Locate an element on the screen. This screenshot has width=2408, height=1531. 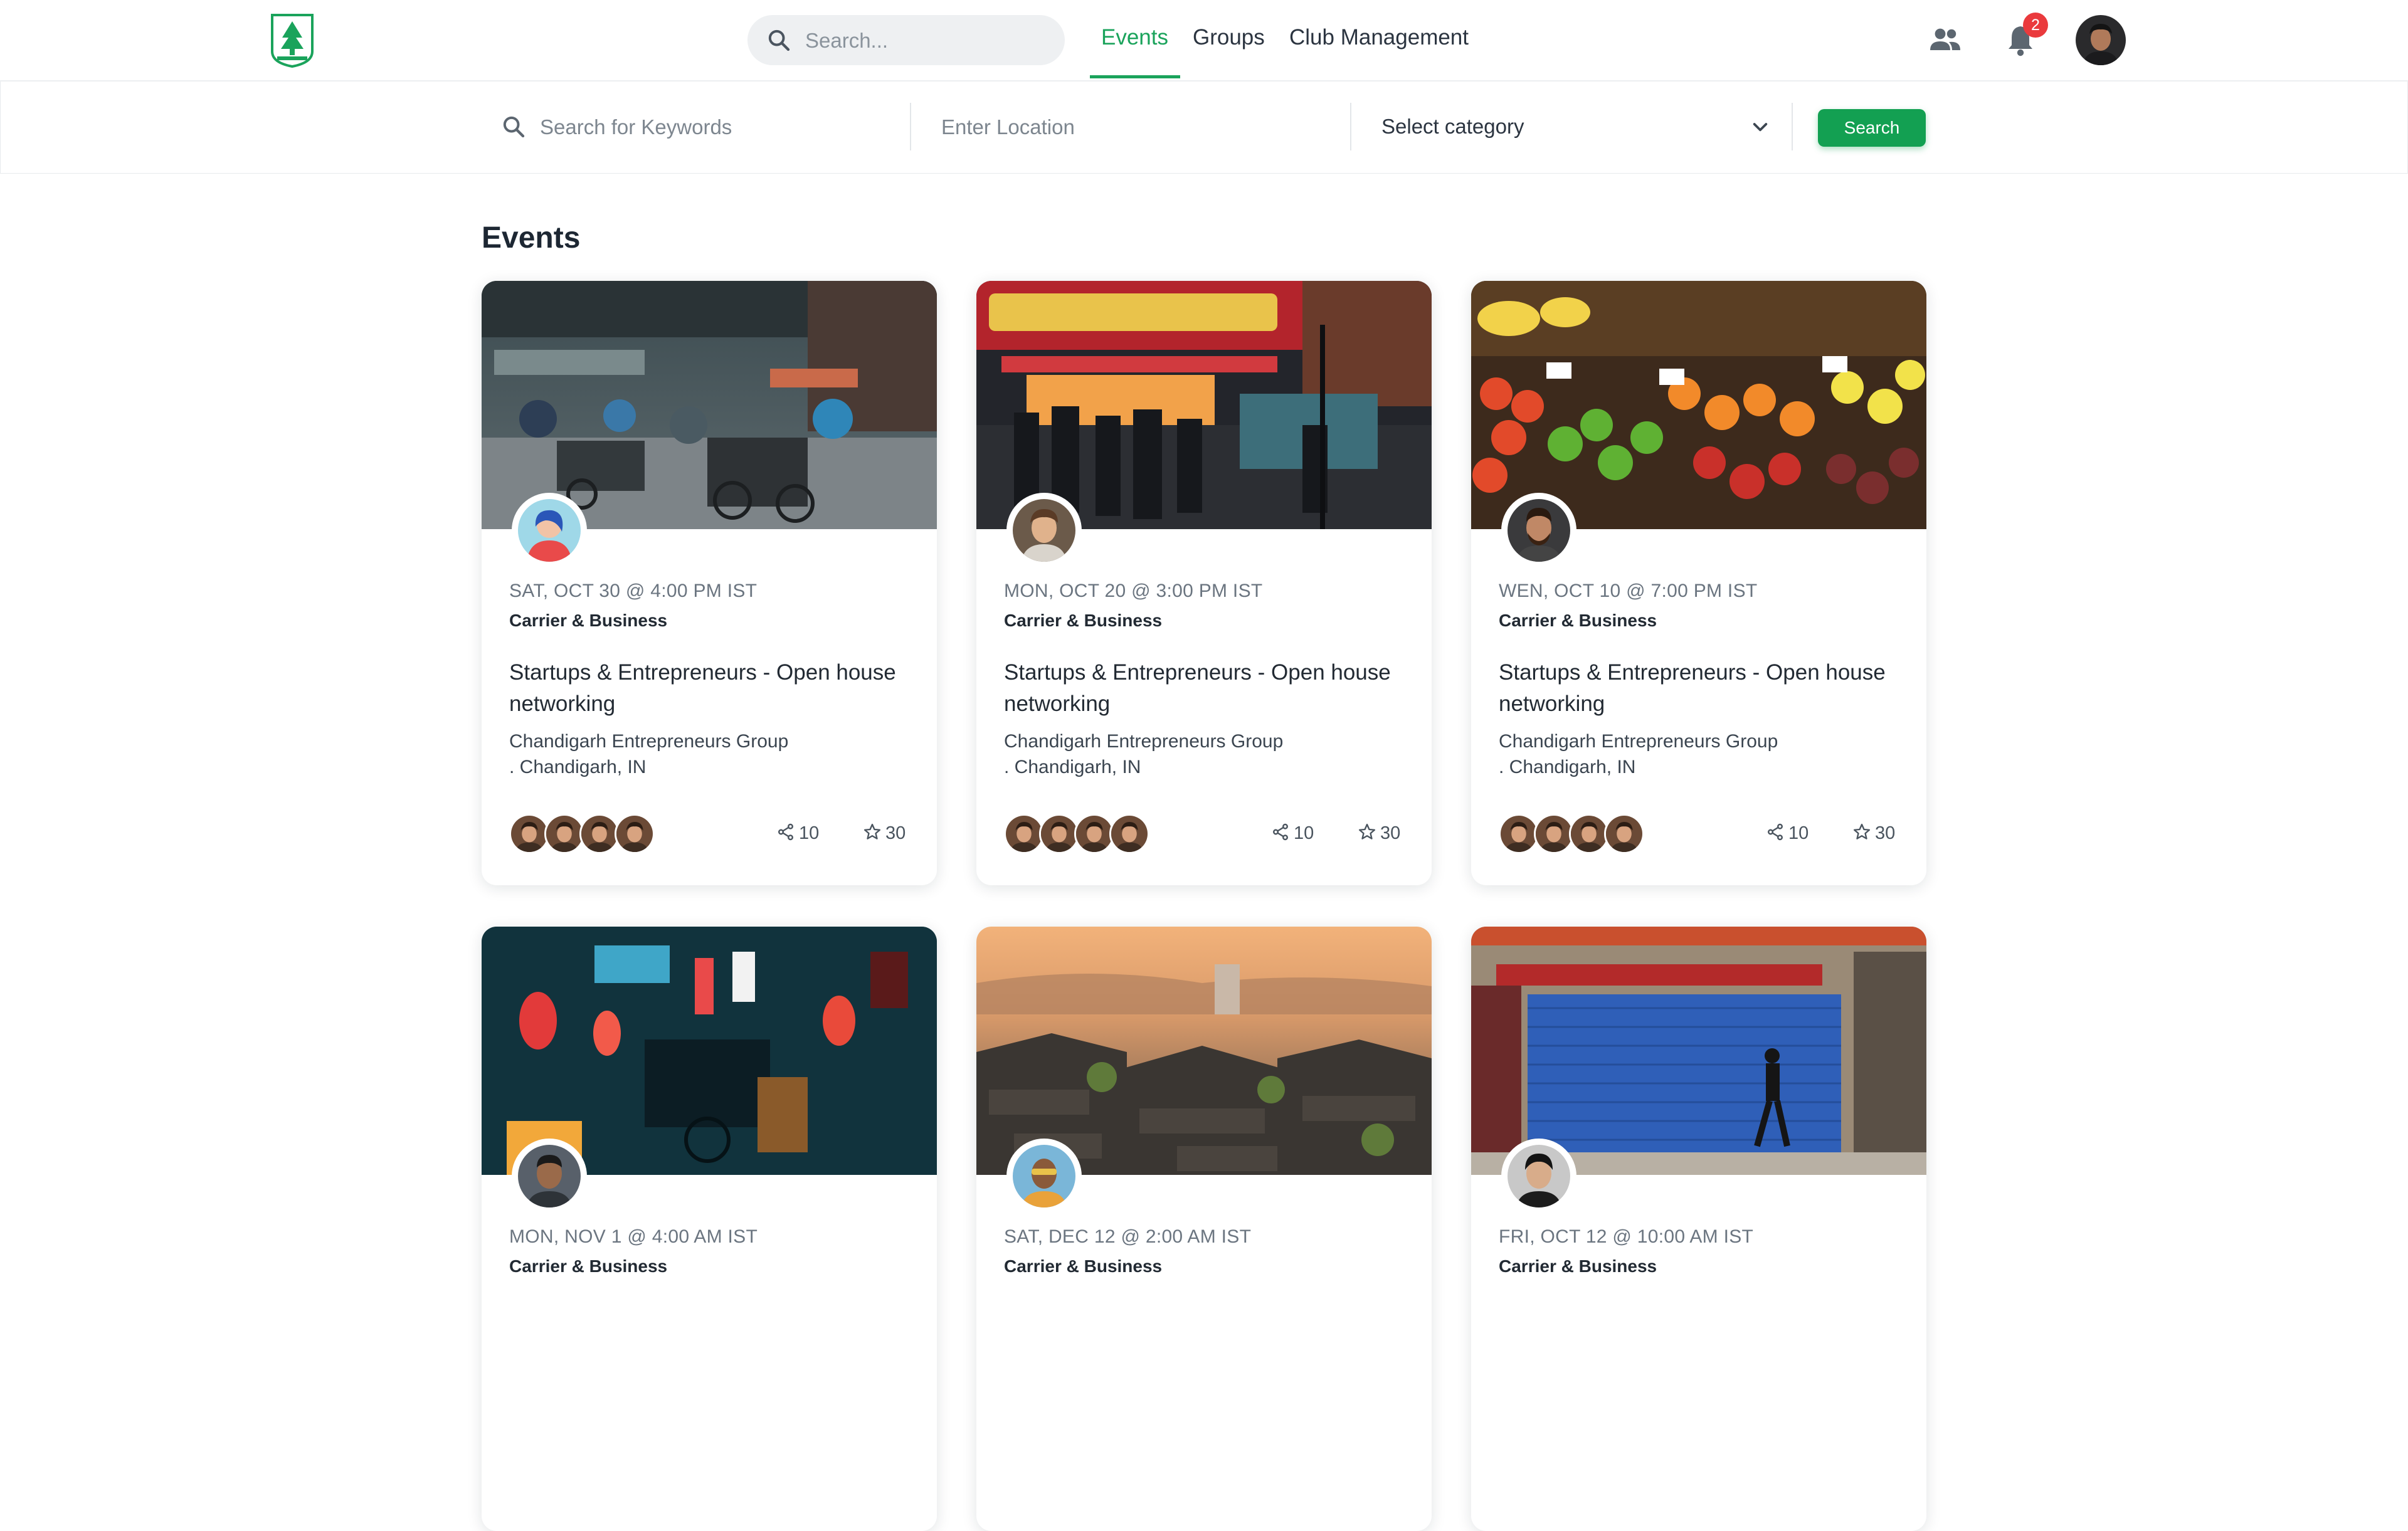
user-avatar is located at coordinates (2101, 40).